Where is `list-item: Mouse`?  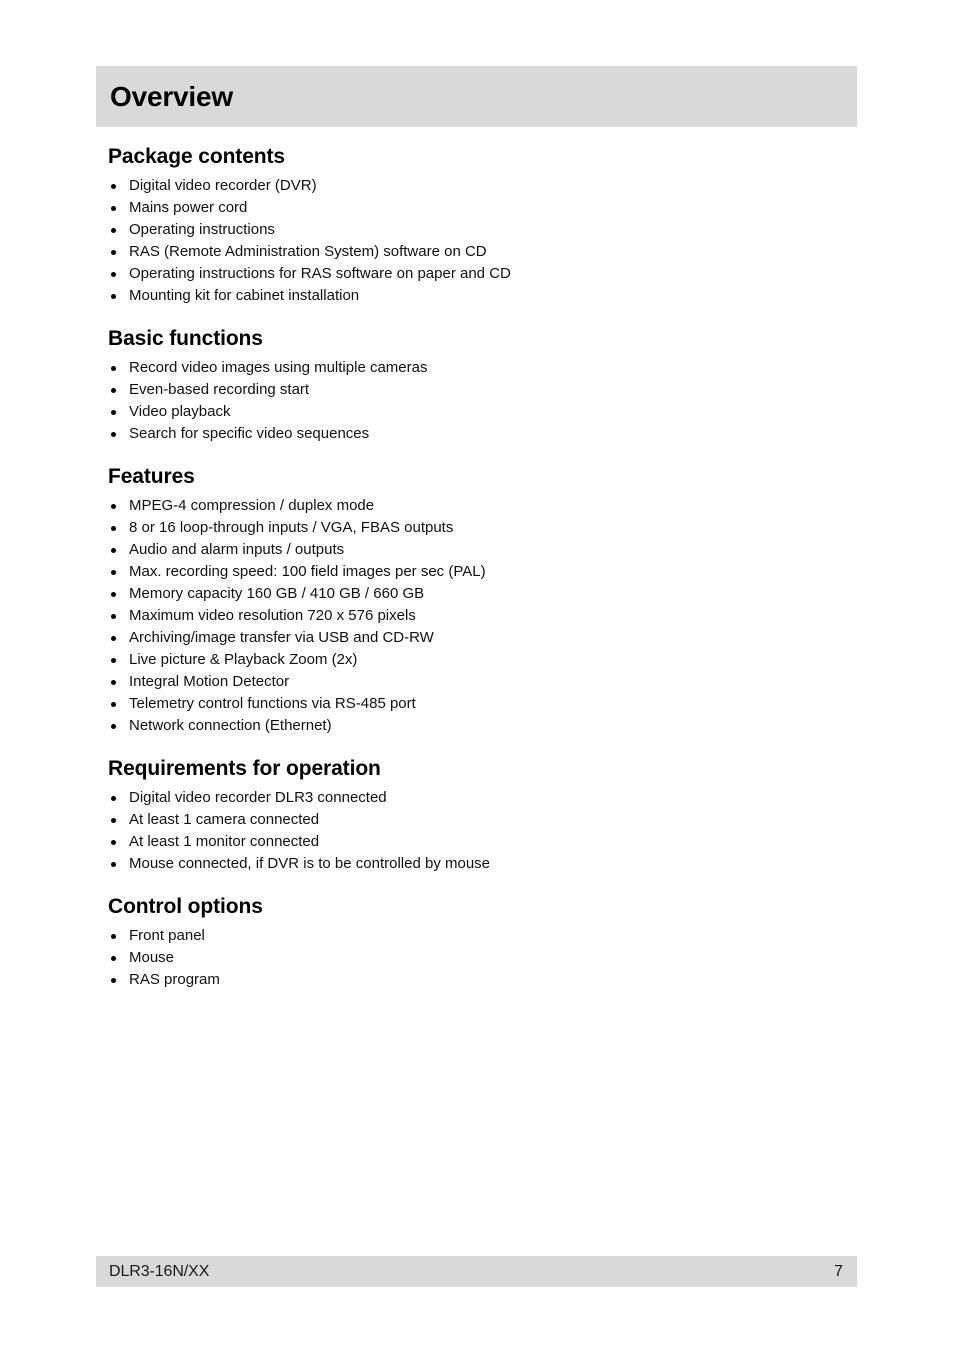
list-item: Mouse is located at coordinates (483, 958).